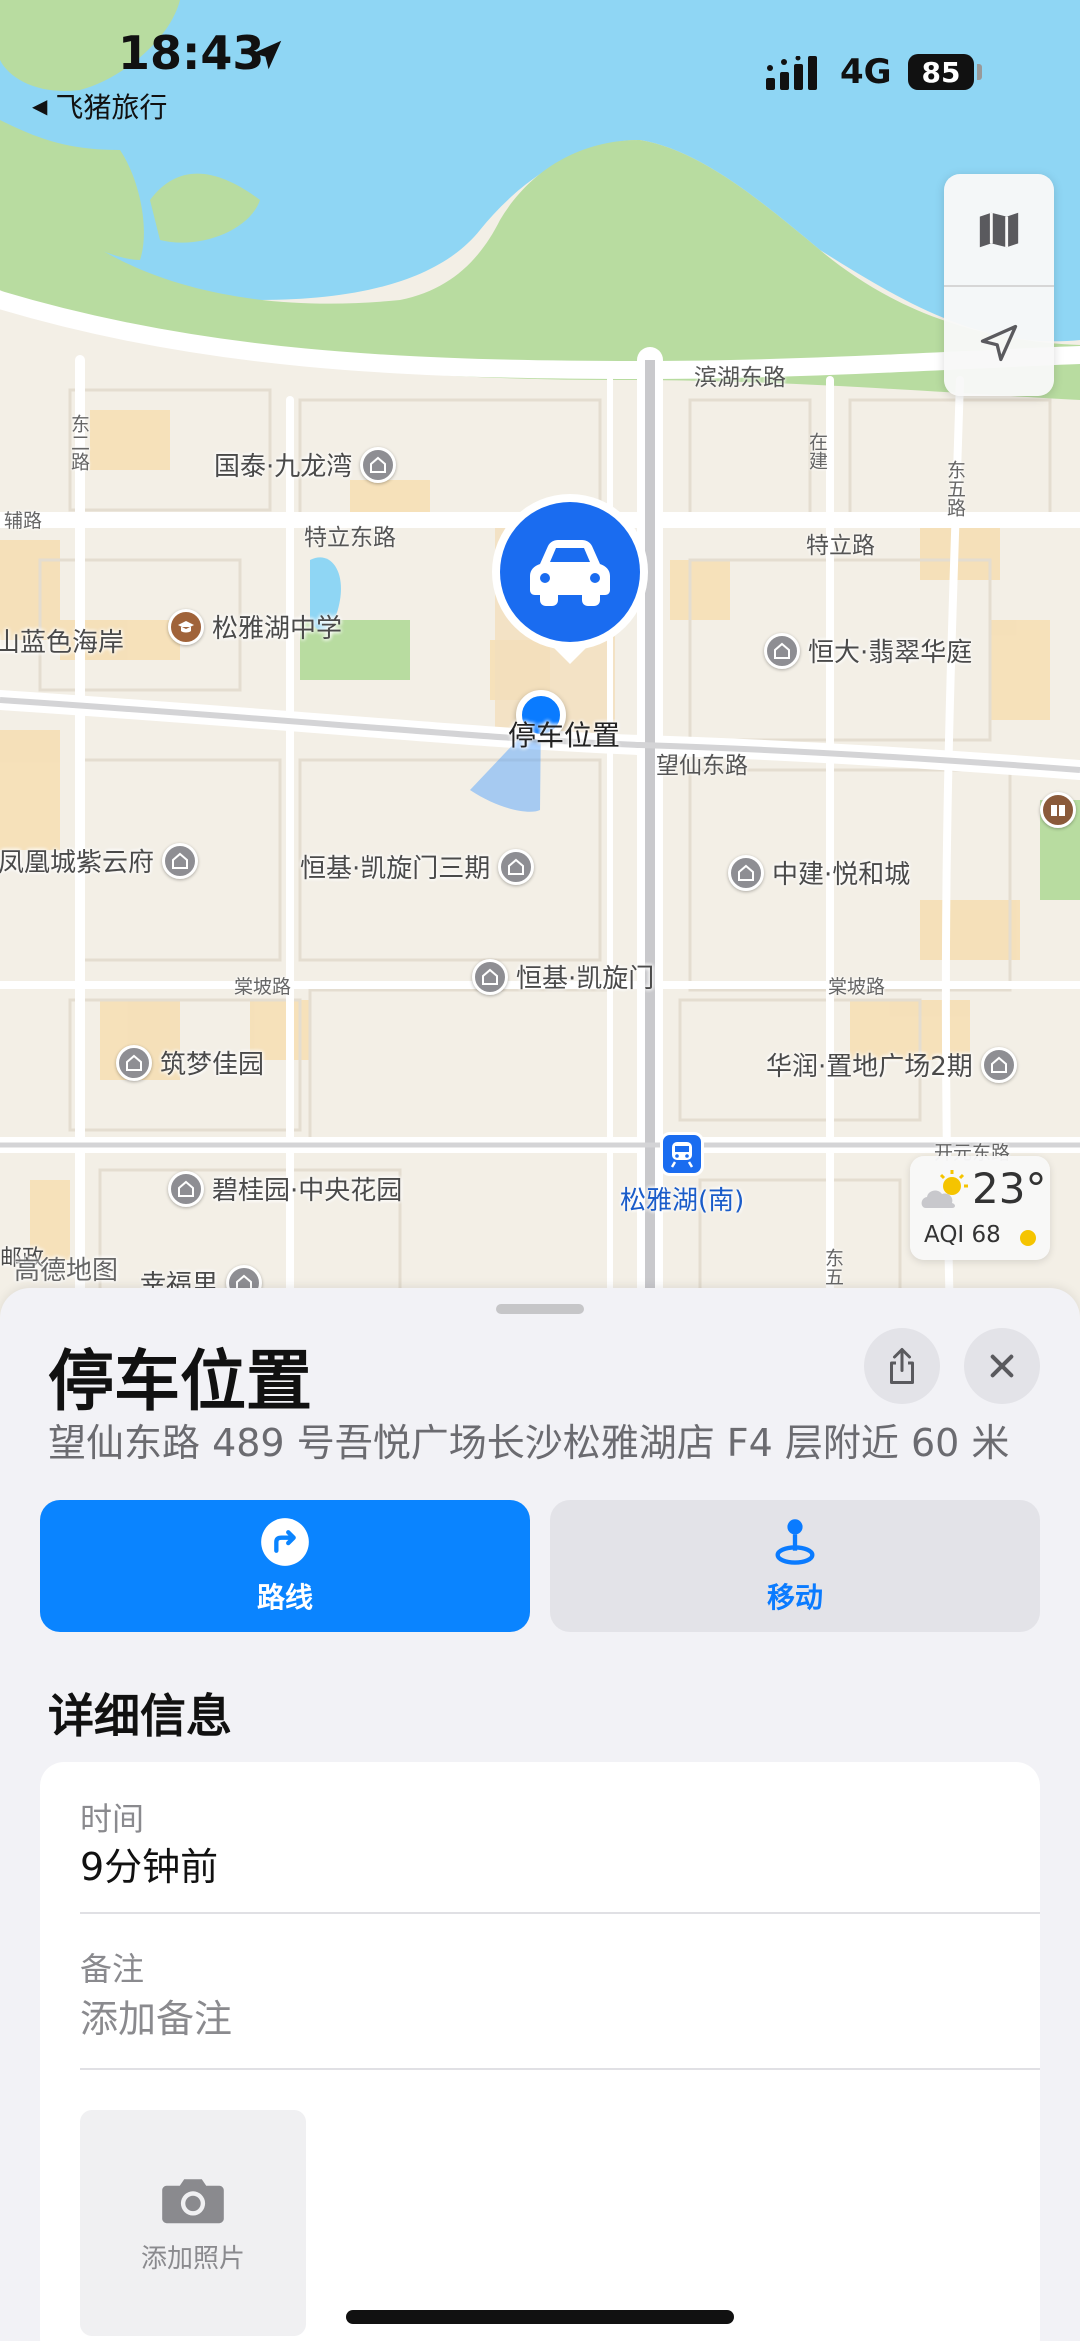 This screenshot has height=2341, width=1080. What do you see at coordinates (833, 1267) in the screenshot?
I see `road-label-dong5b: 东五` at bounding box center [833, 1267].